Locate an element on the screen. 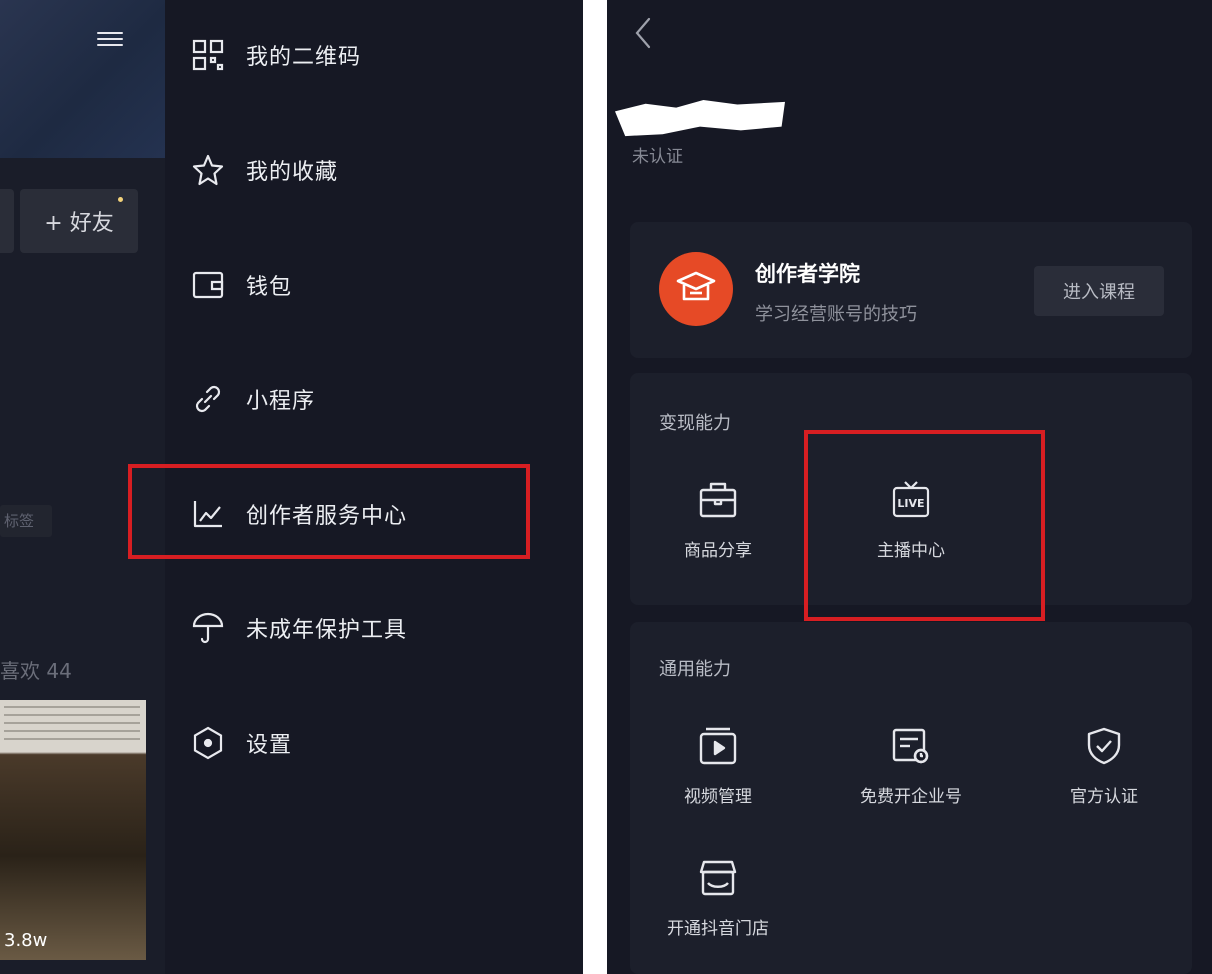 This screenshot has width=1212, height=974. academy-logo-icon is located at coordinates (696, 289).